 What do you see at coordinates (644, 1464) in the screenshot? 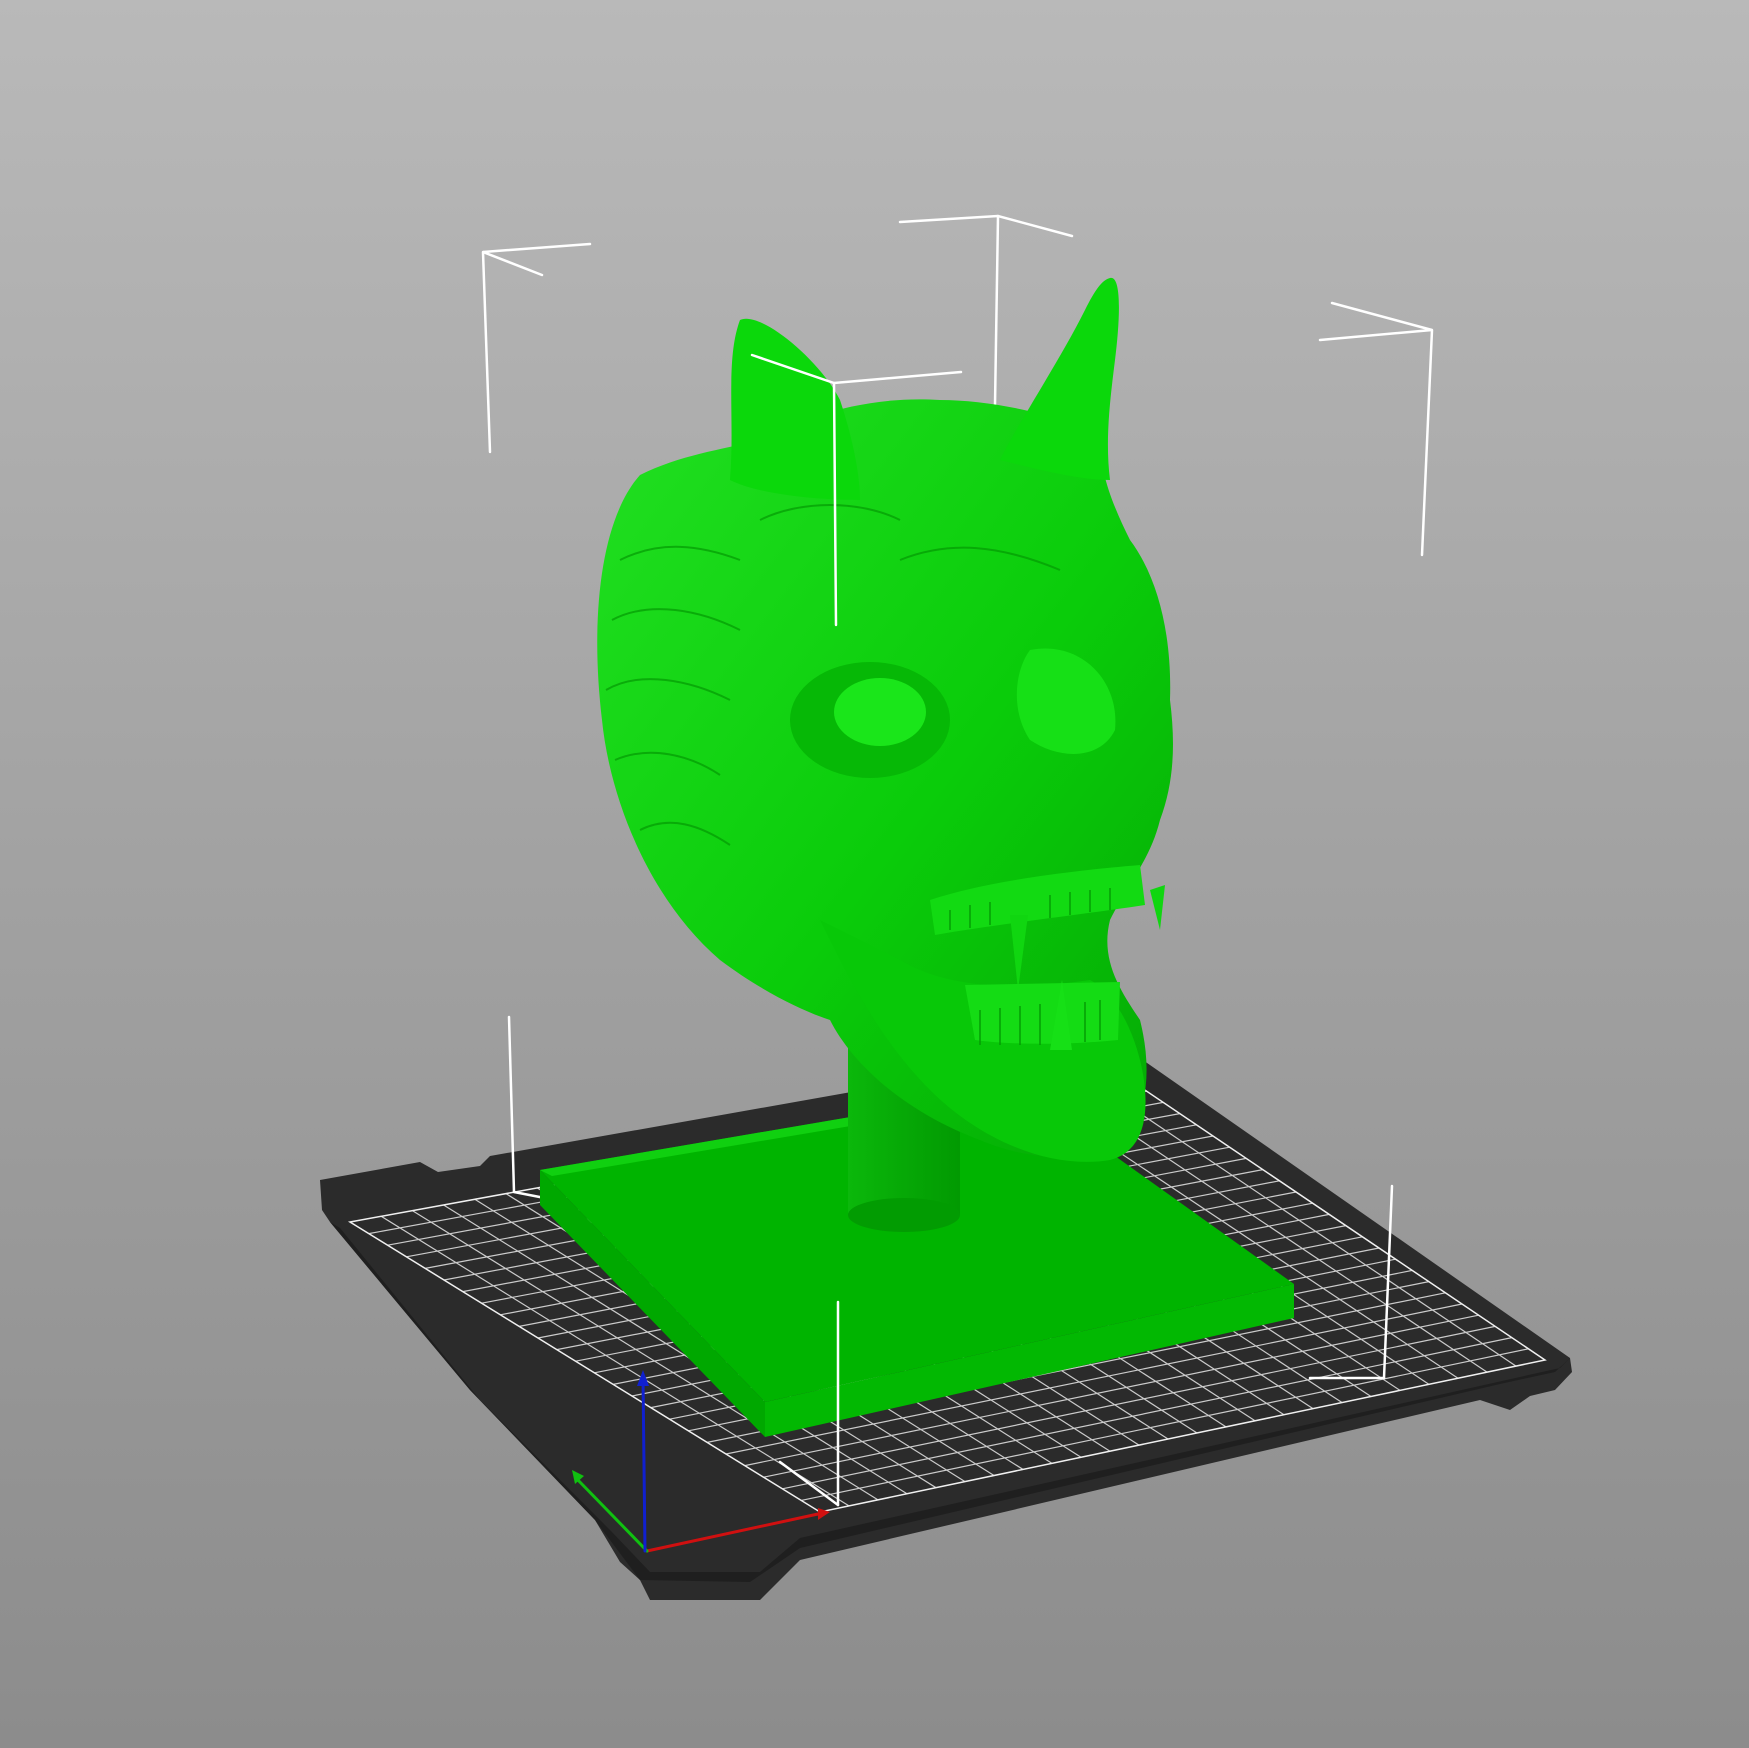
I see `z-axis` at bounding box center [644, 1464].